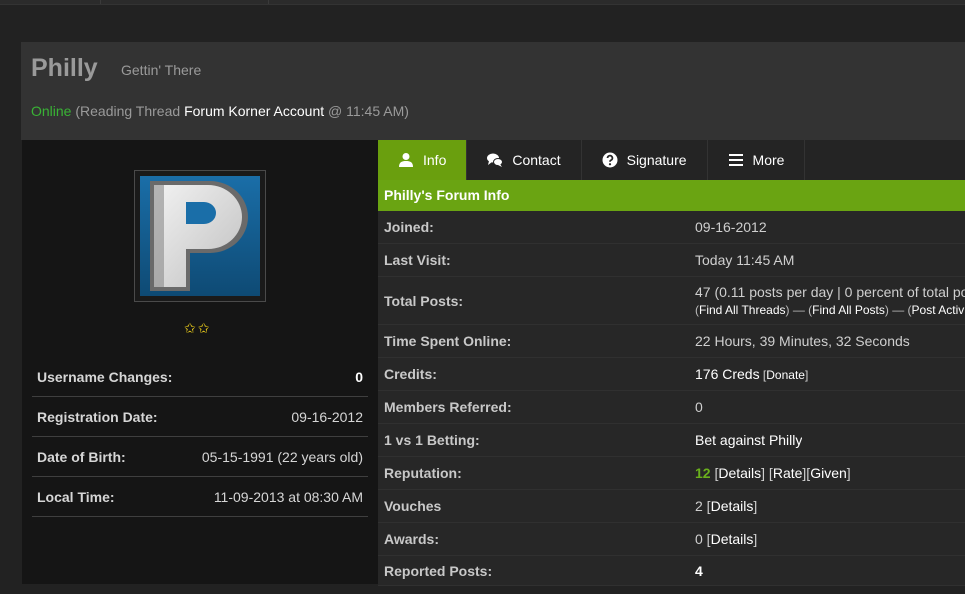  Describe the element at coordinates (742, 310) in the screenshot. I see `find-all-threads-link: Find All Threads` at that location.